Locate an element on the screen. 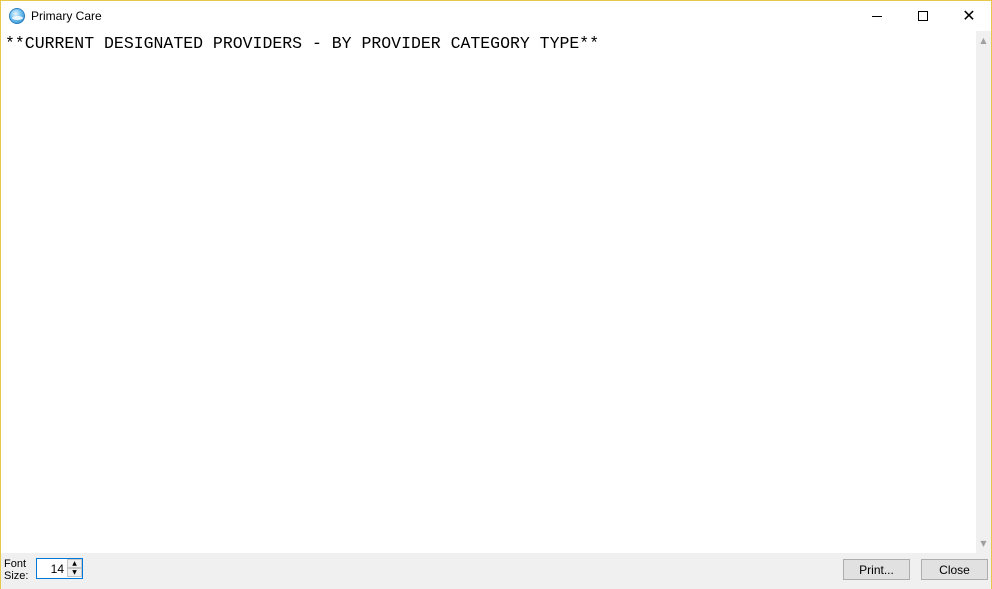 The width and height of the screenshot is (992, 589). title-bar: Primary Care ✕ is located at coordinates (496, 16).